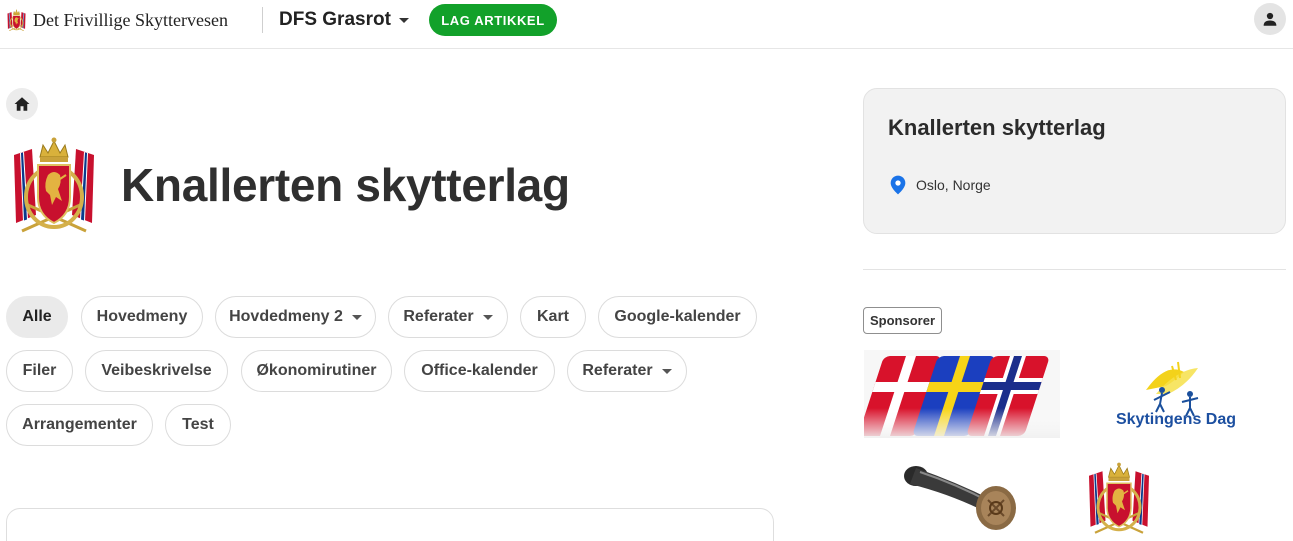 The width and height of the screenshot is (1293, 541). I want to click on chip-hovdedmeny-2: Hovdedmeny 2, so click(295, 317).